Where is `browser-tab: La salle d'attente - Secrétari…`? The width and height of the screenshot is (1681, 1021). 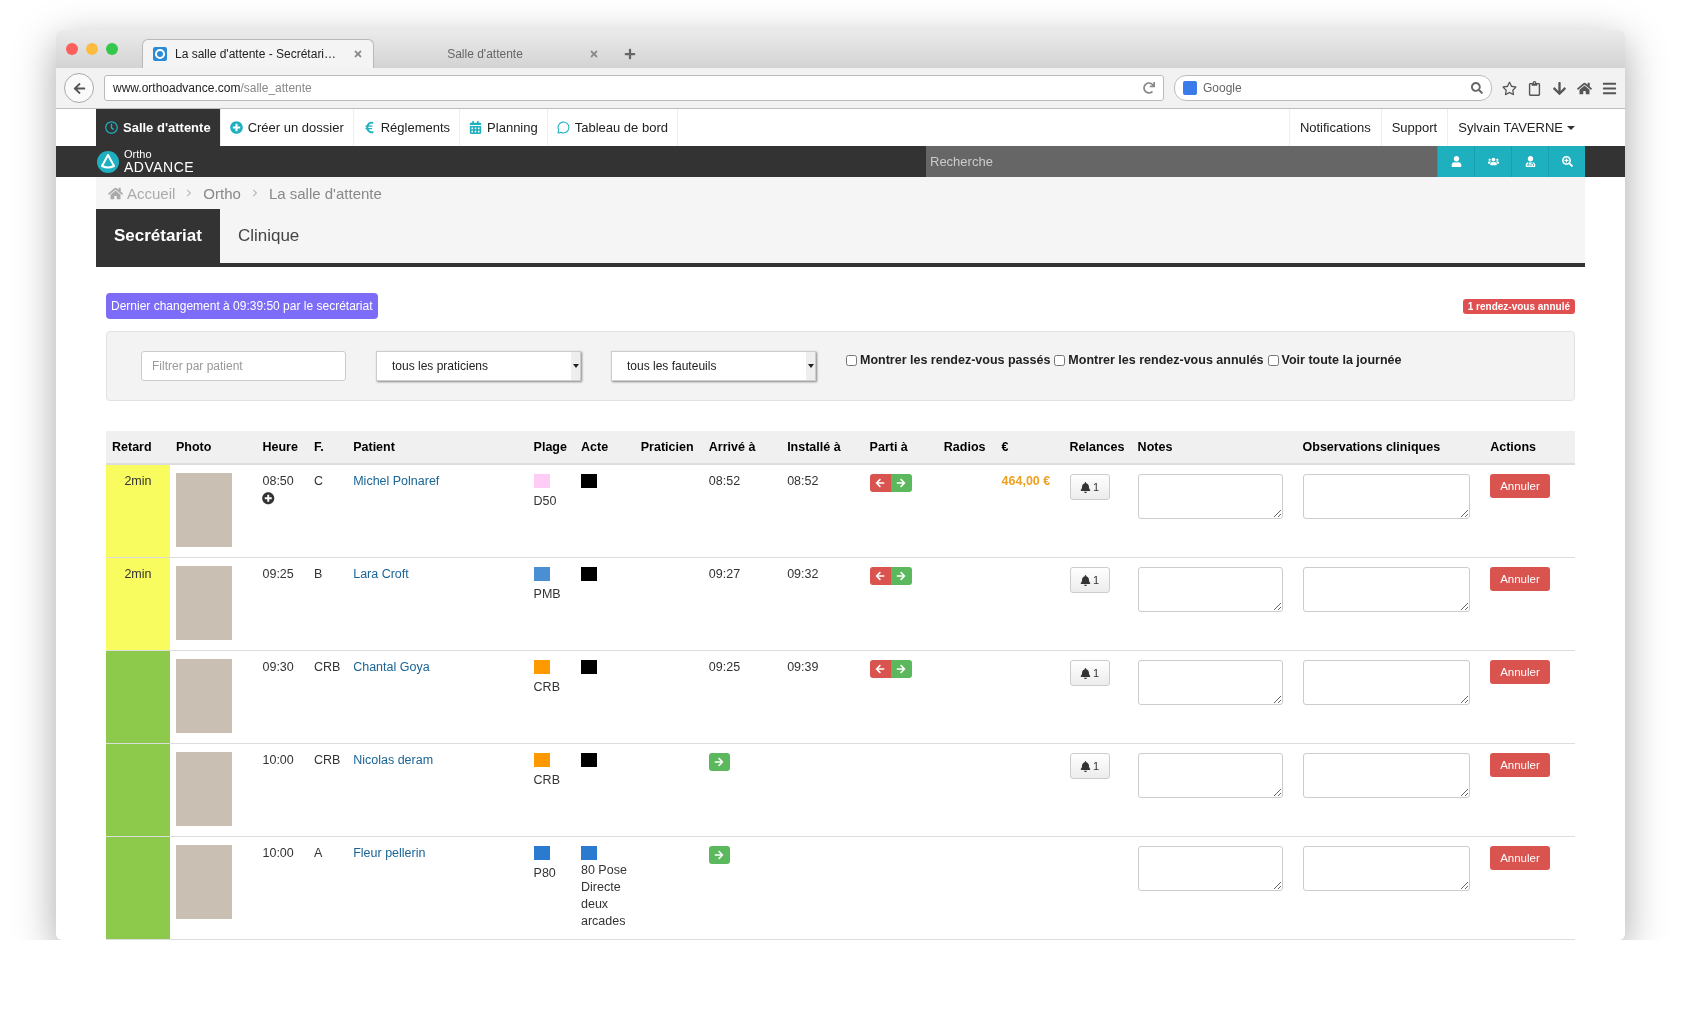 browser-tab: La salle d'attente - Secrétari… is located at coordinates (258, 53).